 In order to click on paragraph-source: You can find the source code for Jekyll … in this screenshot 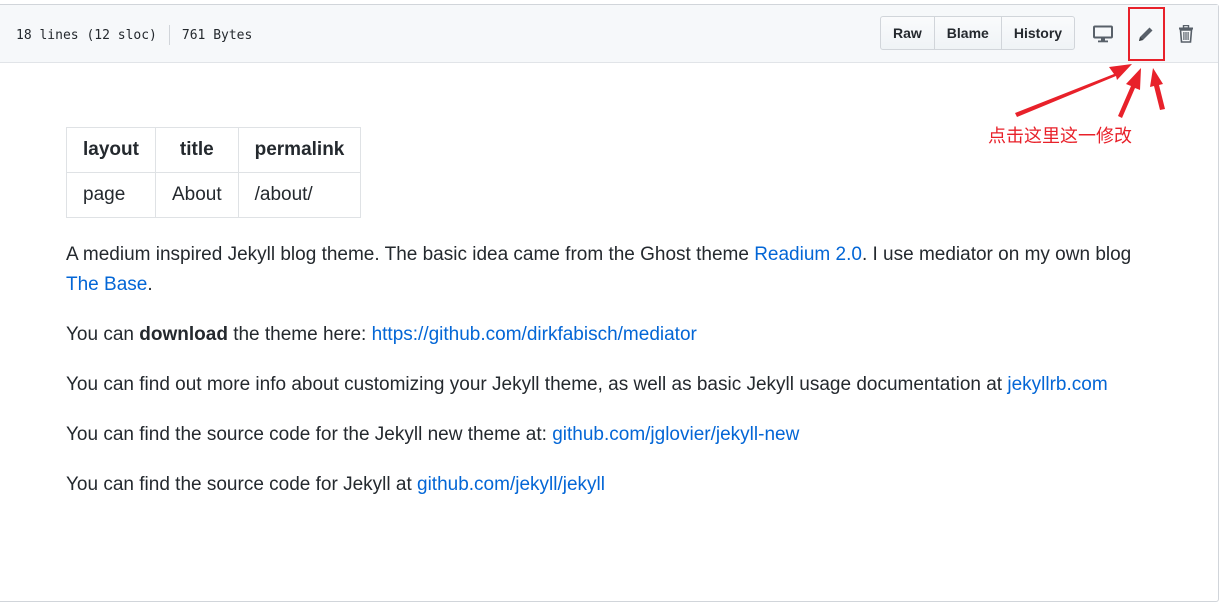, I will do `click(616, 485)`.